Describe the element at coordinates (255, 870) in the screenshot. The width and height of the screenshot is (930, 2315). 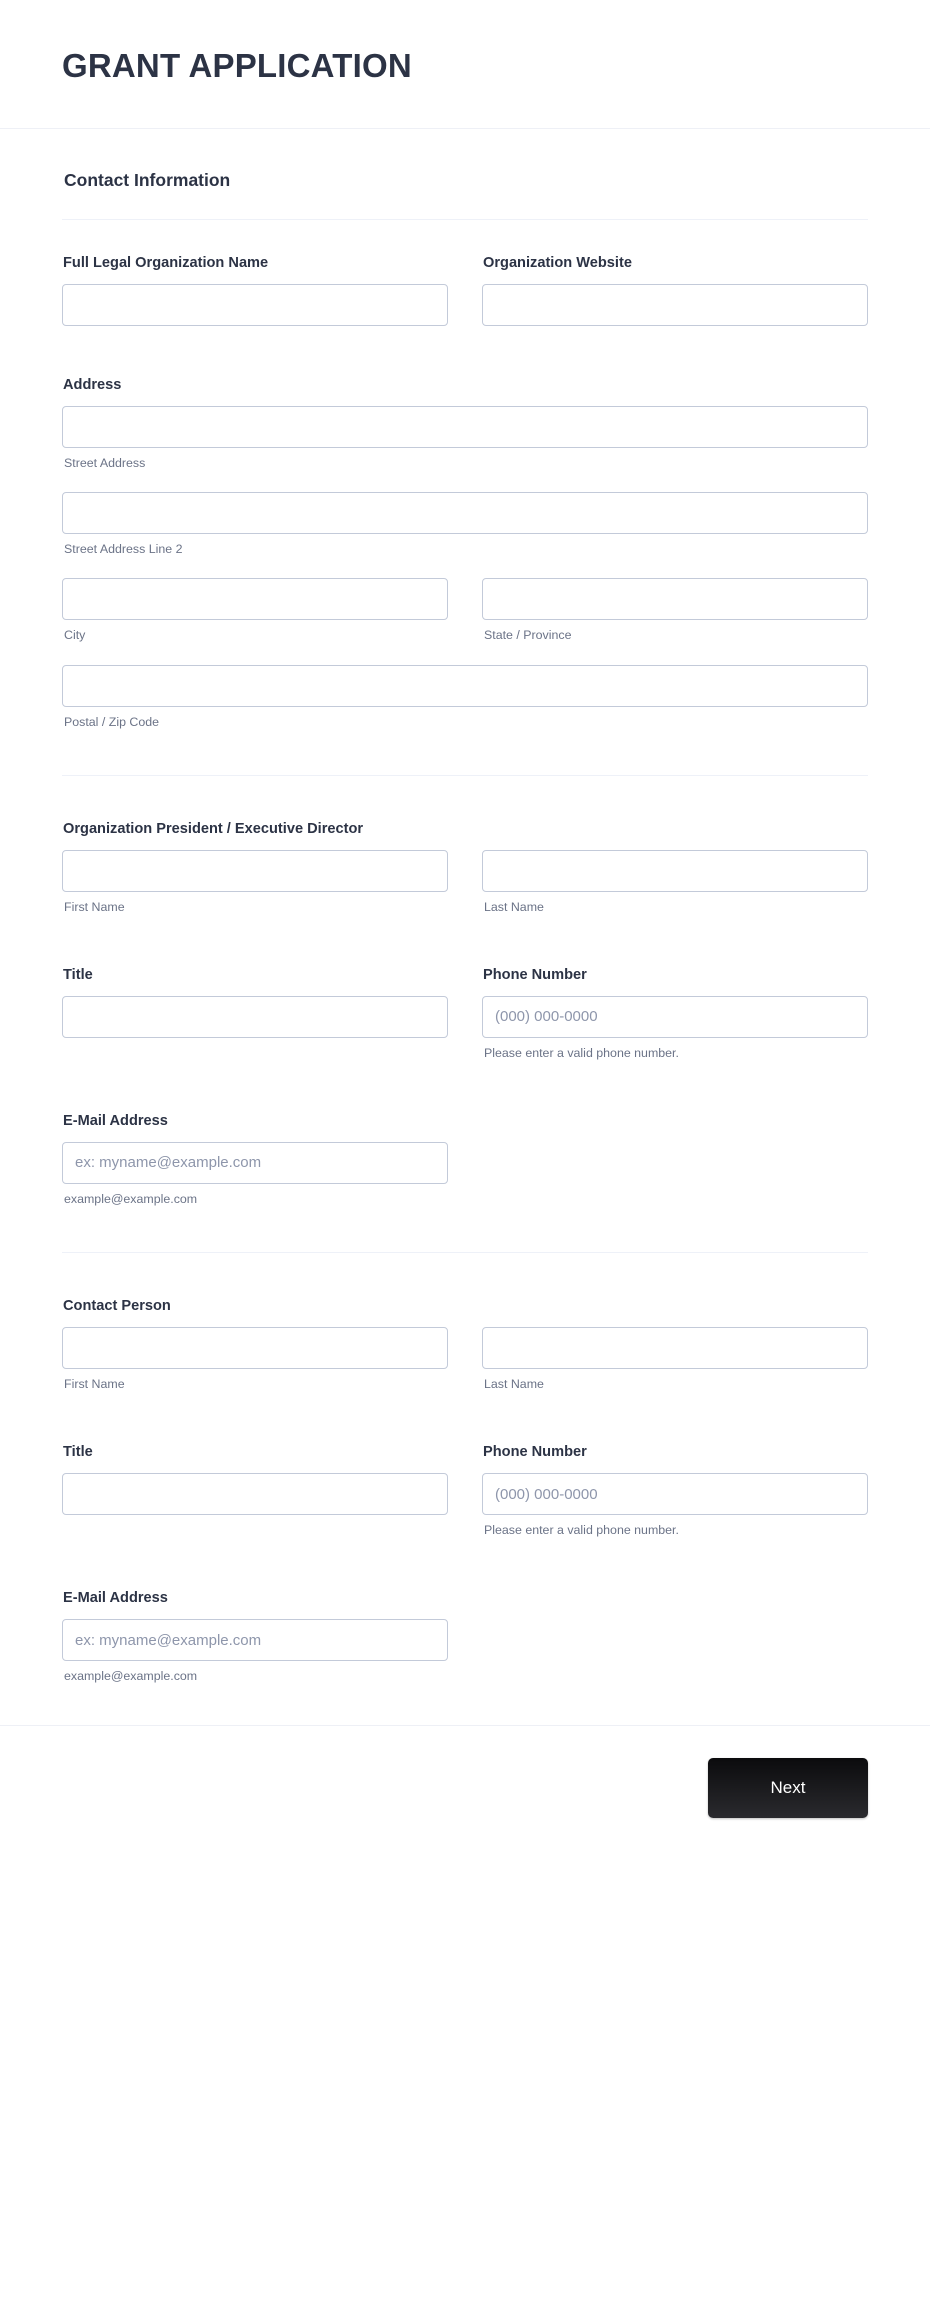
I see `president-first-name-input` at that location.